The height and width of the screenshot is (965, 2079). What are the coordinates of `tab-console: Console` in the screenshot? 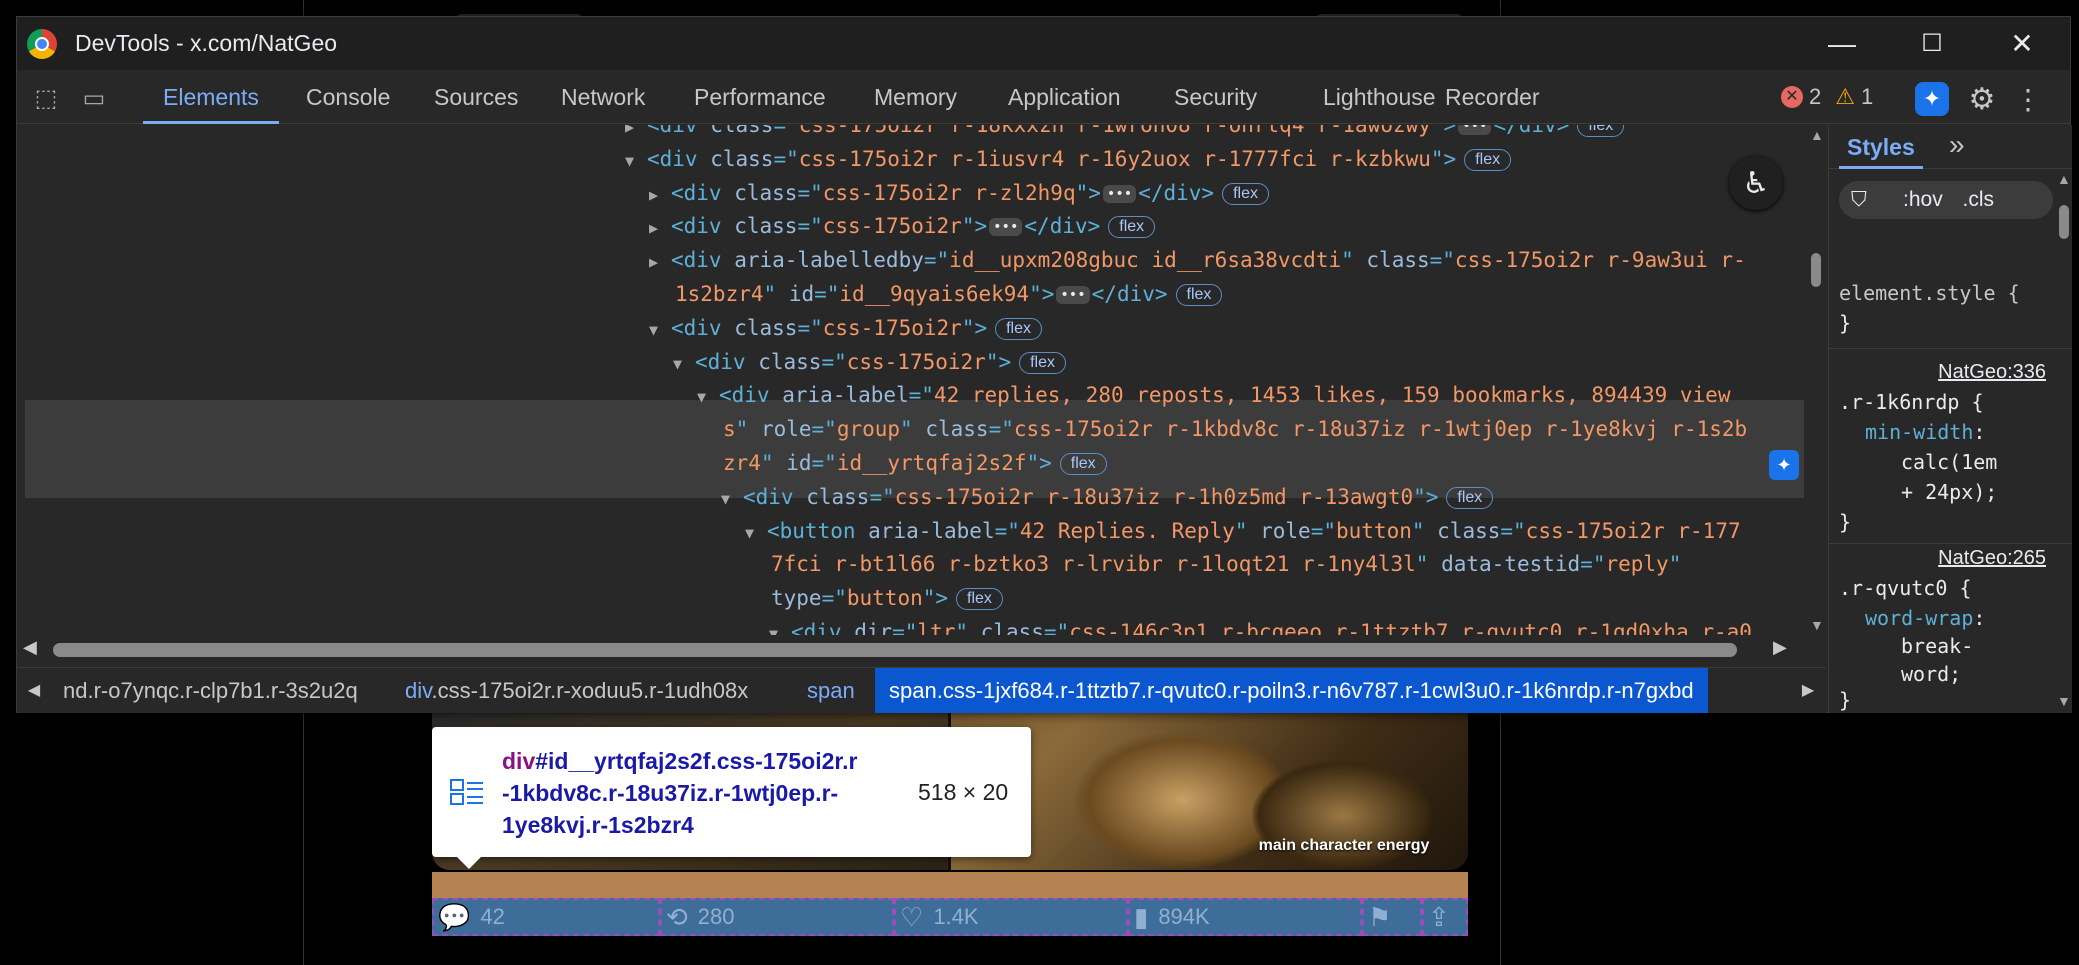 It's located at (348, 97).